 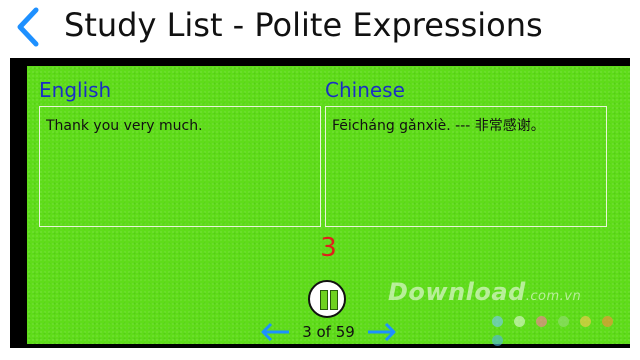 I want to click on watermark-logo: Download.com.vn, so click(x=484, y=292).